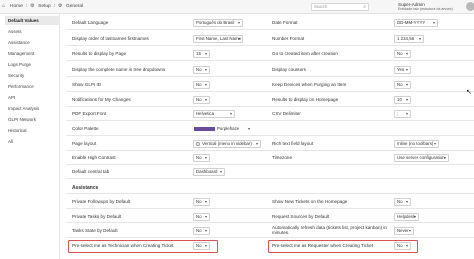 This screenshot has width=474, height=259. I want to click on date-format-select: DD-MM-YYYY ▾, so click(416, 23).